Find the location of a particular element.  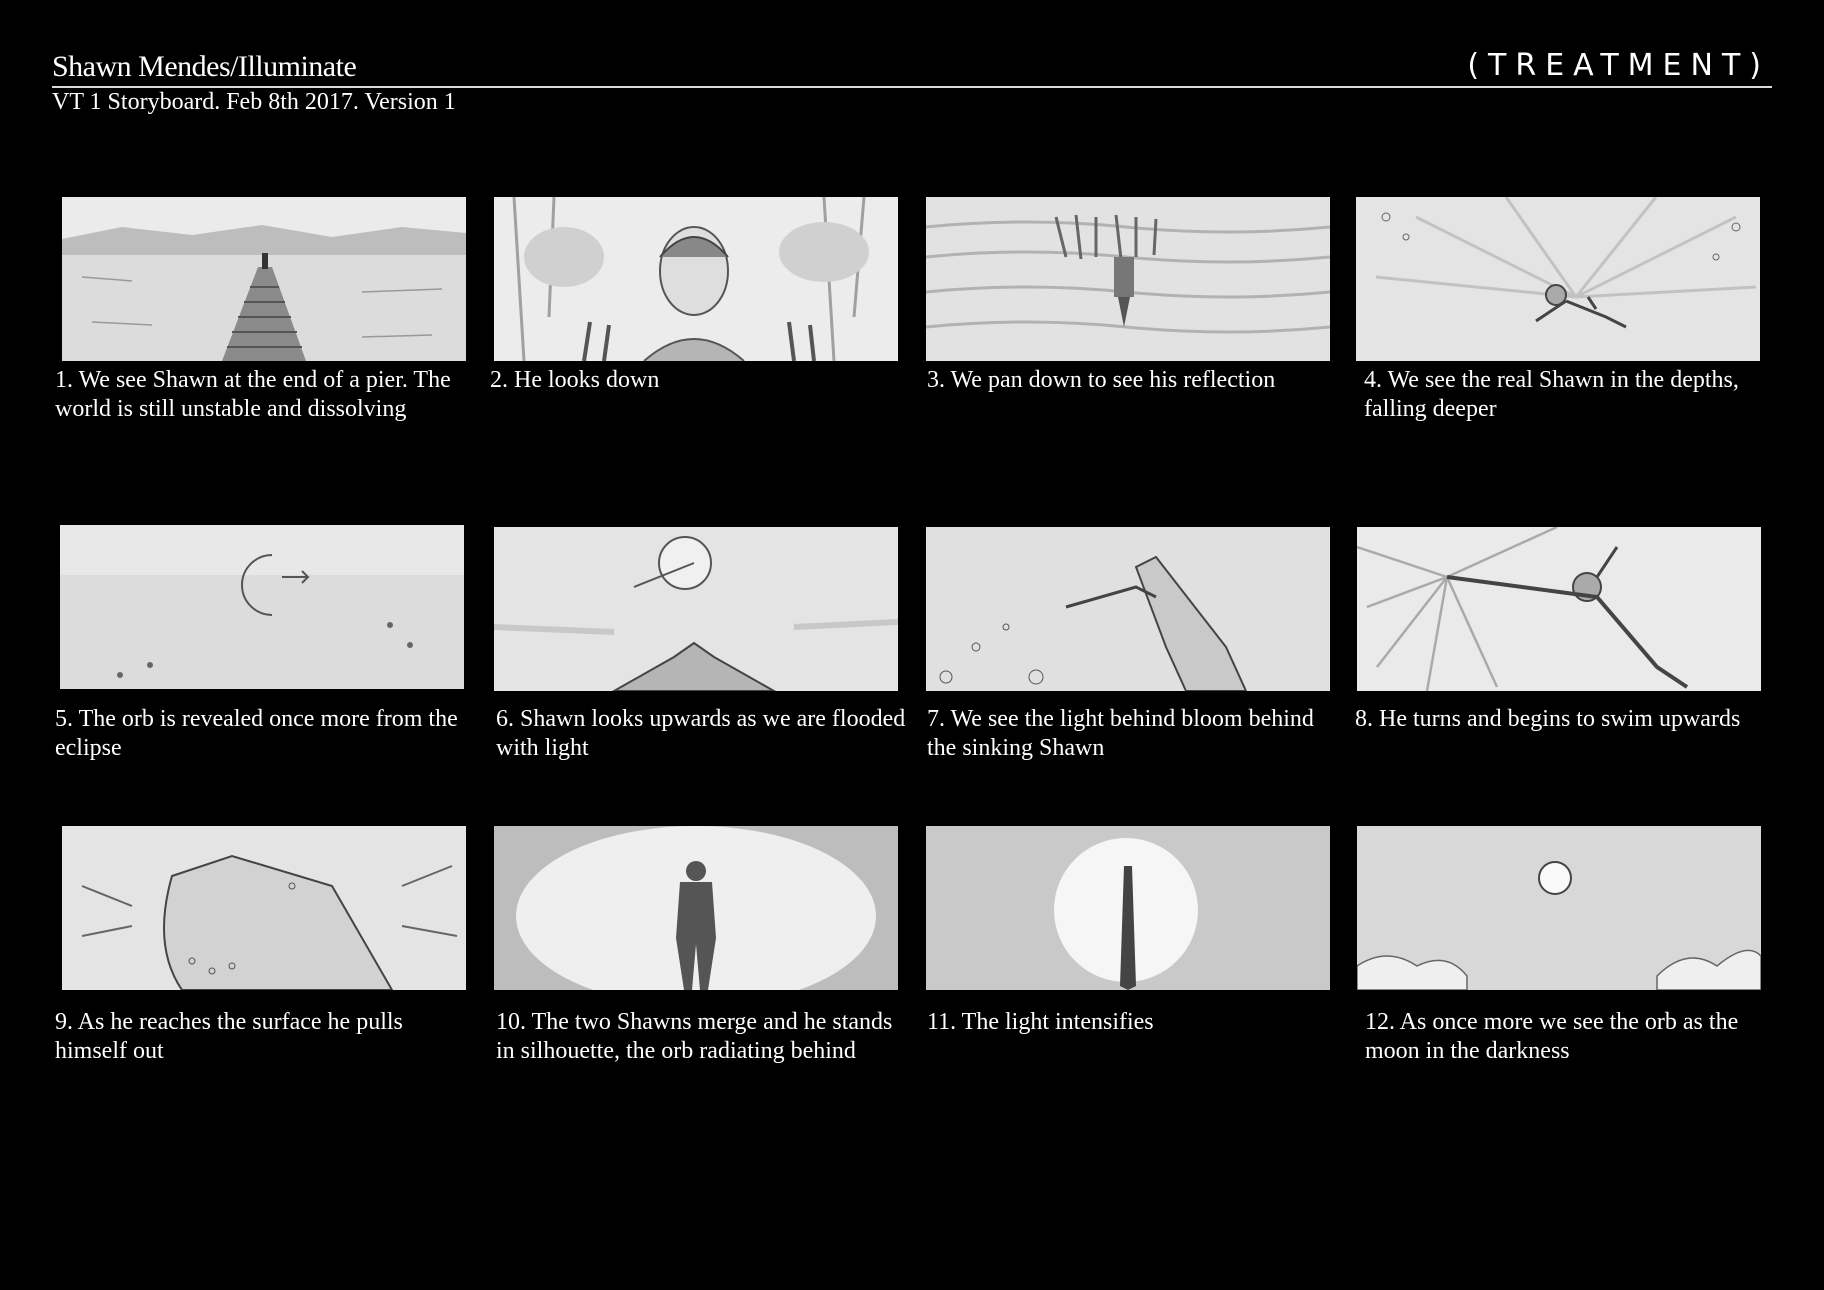

storyboard-frame-5-sketch is located at coordinates (262, 607).